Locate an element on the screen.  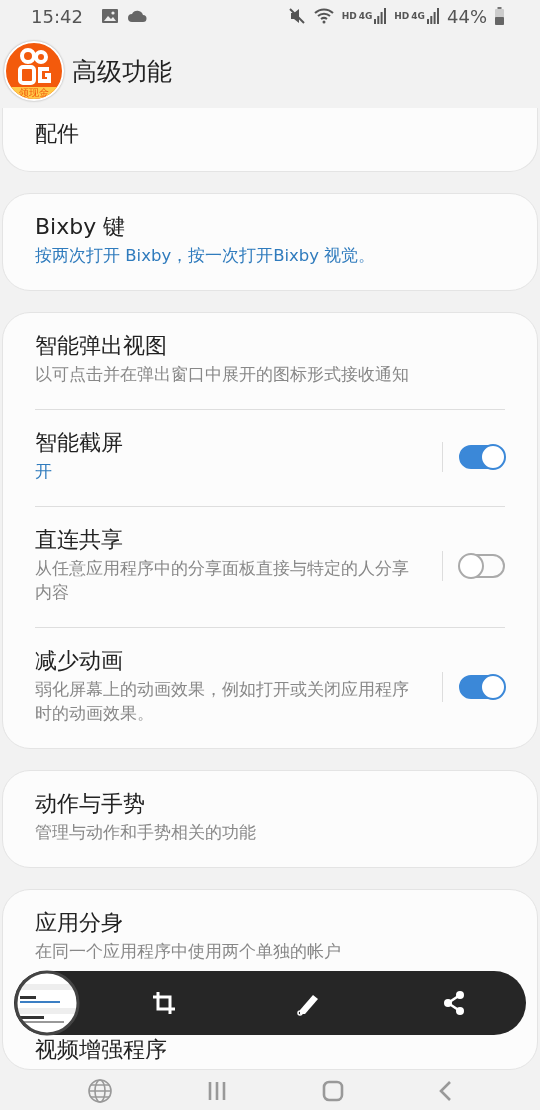
setting-title: 直连共享 is located at coordinates (228, 540).